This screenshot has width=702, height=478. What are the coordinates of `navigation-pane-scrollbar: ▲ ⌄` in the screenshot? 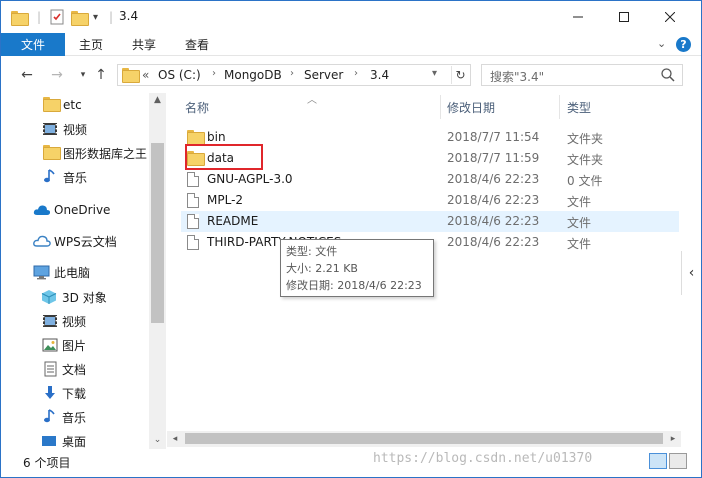 It's located at (157, 271).